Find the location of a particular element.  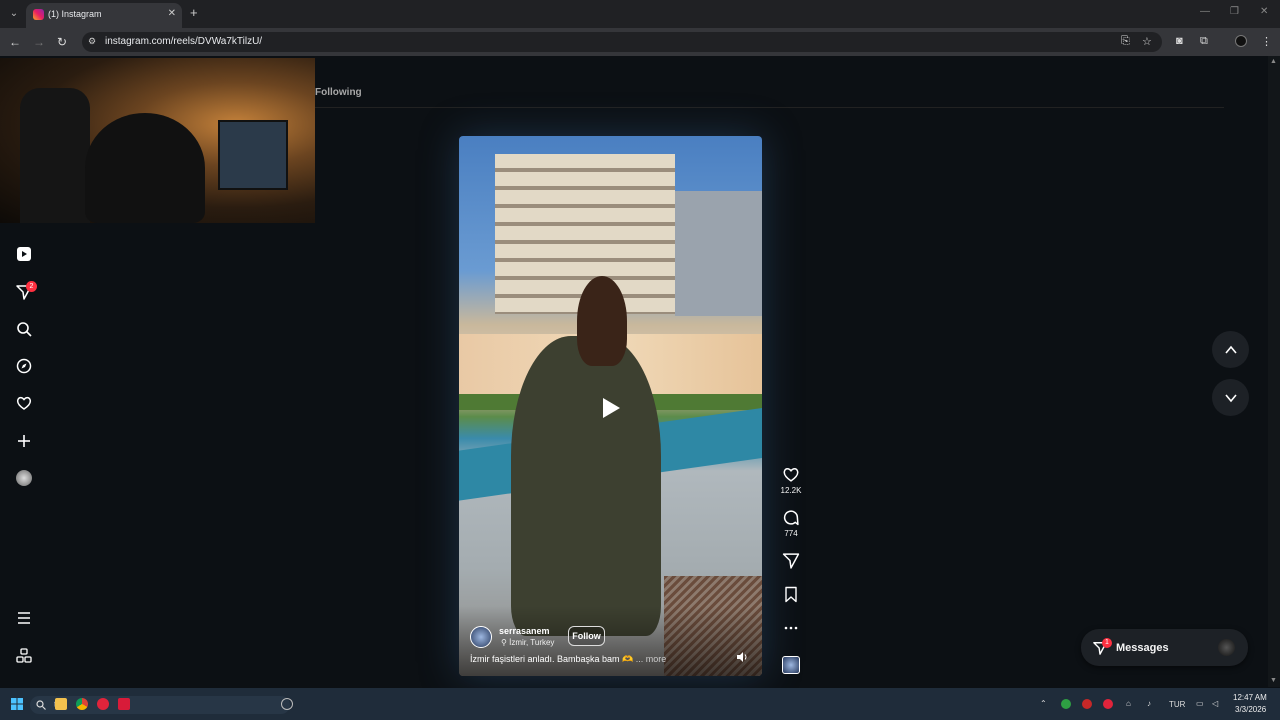

clock-time: 12:47 AM is located at coordinates (1250, 697).